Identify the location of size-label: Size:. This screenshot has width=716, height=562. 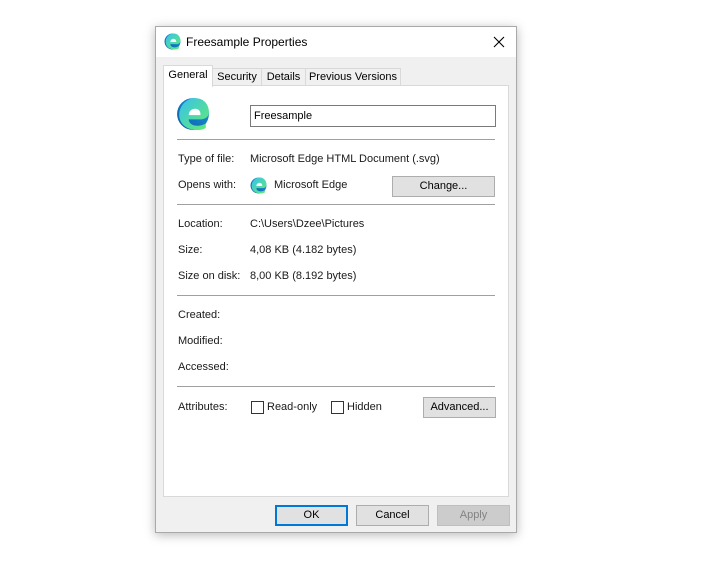
(190, 250).